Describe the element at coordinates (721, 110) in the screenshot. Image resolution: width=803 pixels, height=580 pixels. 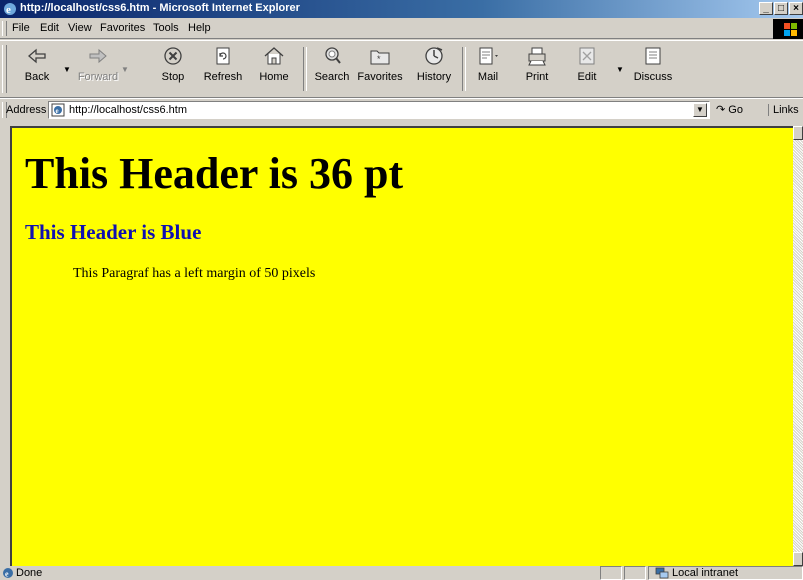
I see `go-arrow-icon: ↷` at that location.